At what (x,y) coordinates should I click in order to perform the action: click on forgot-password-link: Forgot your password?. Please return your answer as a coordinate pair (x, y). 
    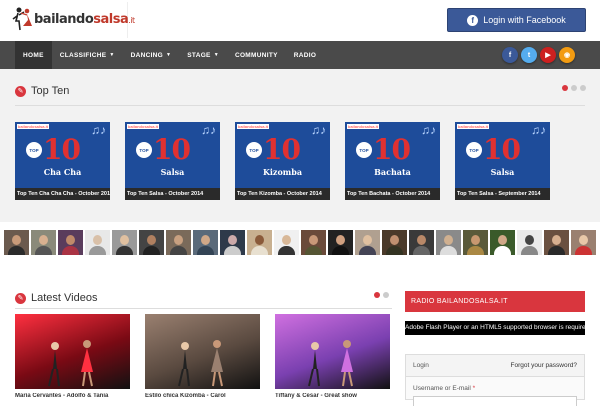
    Looking at the image, I should click on (544, 365).